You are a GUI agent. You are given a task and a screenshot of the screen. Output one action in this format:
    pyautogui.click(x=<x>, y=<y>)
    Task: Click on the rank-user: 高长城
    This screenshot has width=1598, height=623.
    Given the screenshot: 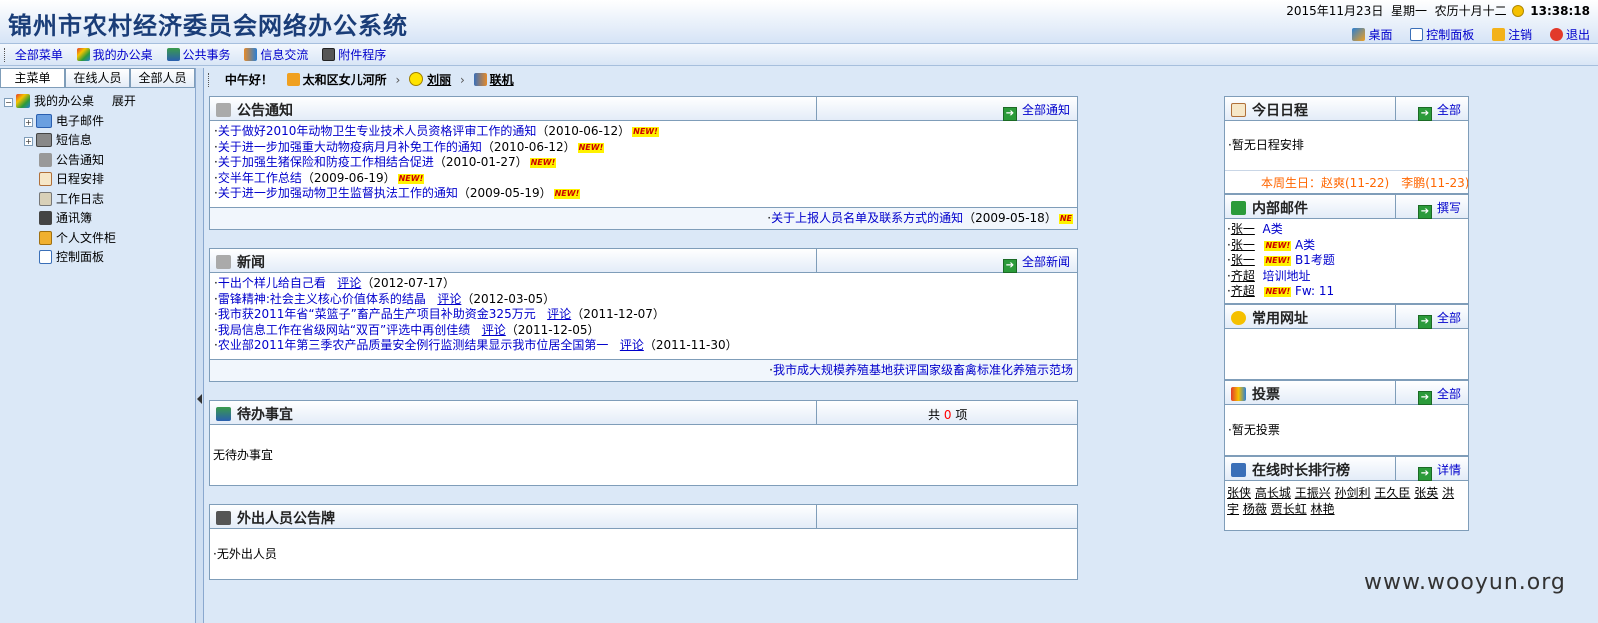 What is the action you would take?
    pyautogui.click(x=1273, y=493)
    